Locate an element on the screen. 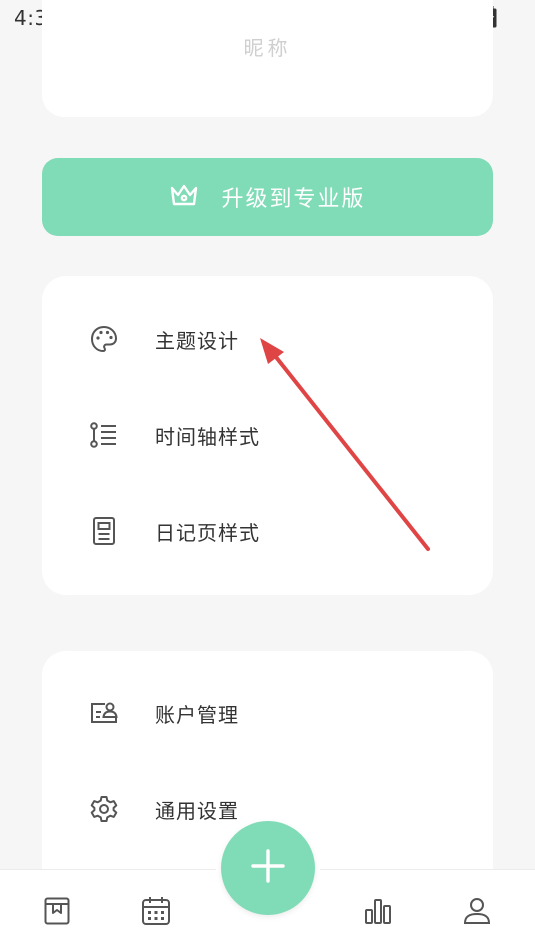  menu-label-diary-page-style: 日记页样式 is located at coordinates (207, 532).